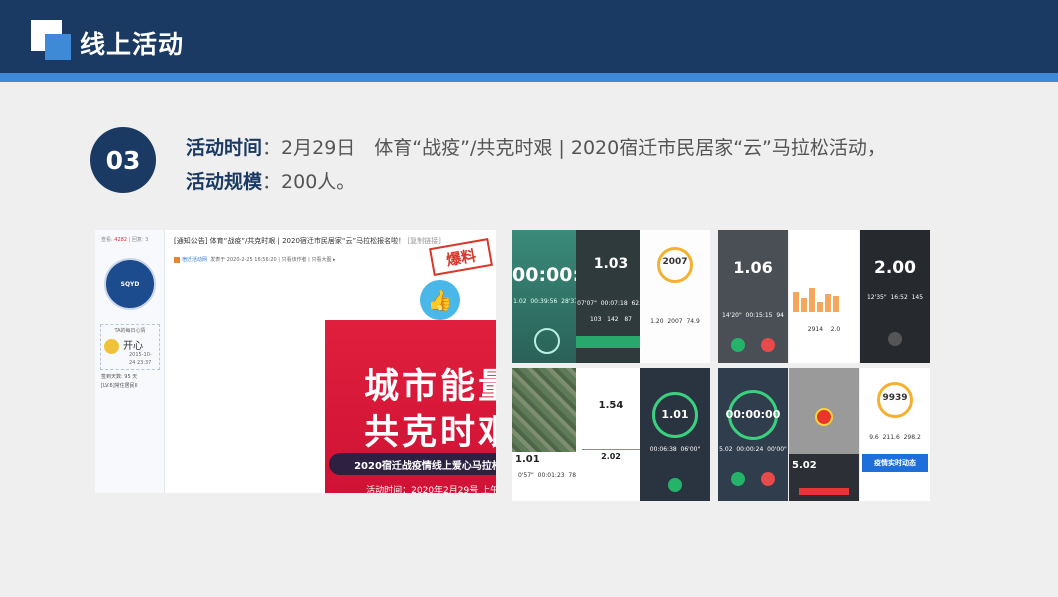  What do you see at coordinates (675, 296) in the screenshot?
I see `step-counter-screen-3: 2007 1.20 2007 74.9` at bounding box center [675, 296].